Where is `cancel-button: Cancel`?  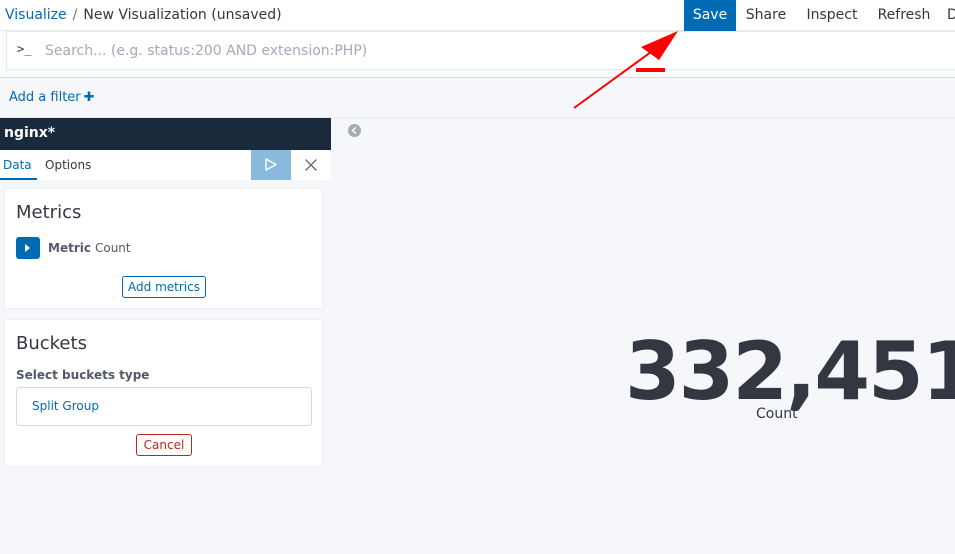 cancel-button: Cancel is located at coordinates (164, 445).